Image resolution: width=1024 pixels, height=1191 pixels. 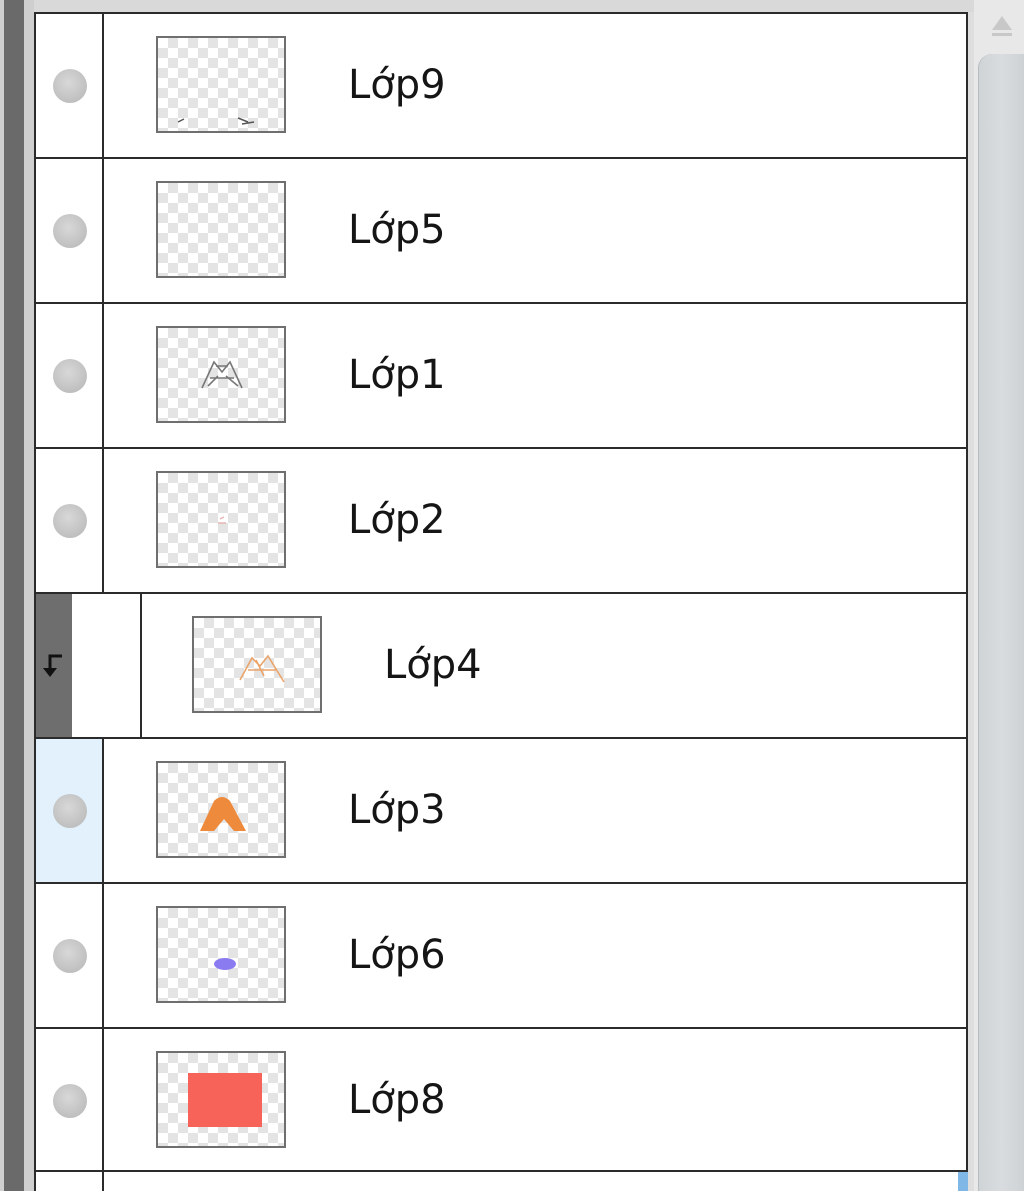 What do you see at coordinates (501, 664) in the screenshot?
I see `layer-row-lop4: Lớp4` at bounding box center [501, 664].